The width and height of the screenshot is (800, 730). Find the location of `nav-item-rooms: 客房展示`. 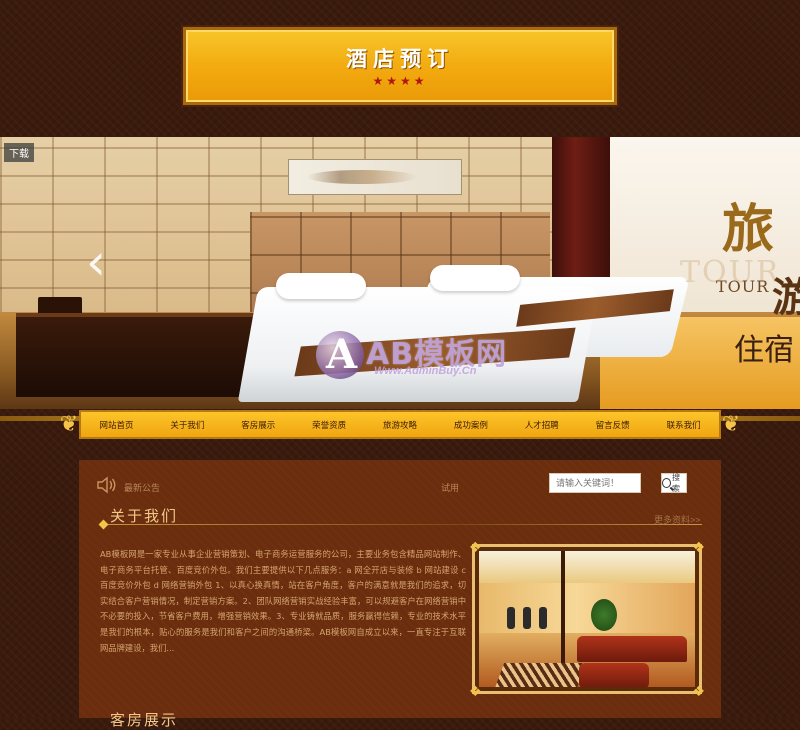

nav-item-rooms: 客房展示 is located at coordinates (258, 425).